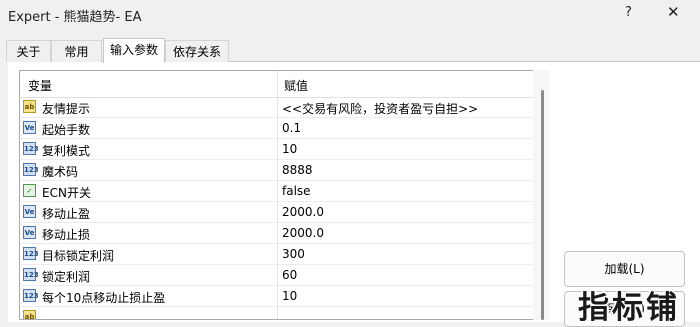 This screenshot has width=700, height=327. Describe the element at coordinates (66, 130) in the screenshot. I see `param-name: 起始手数` at that location.